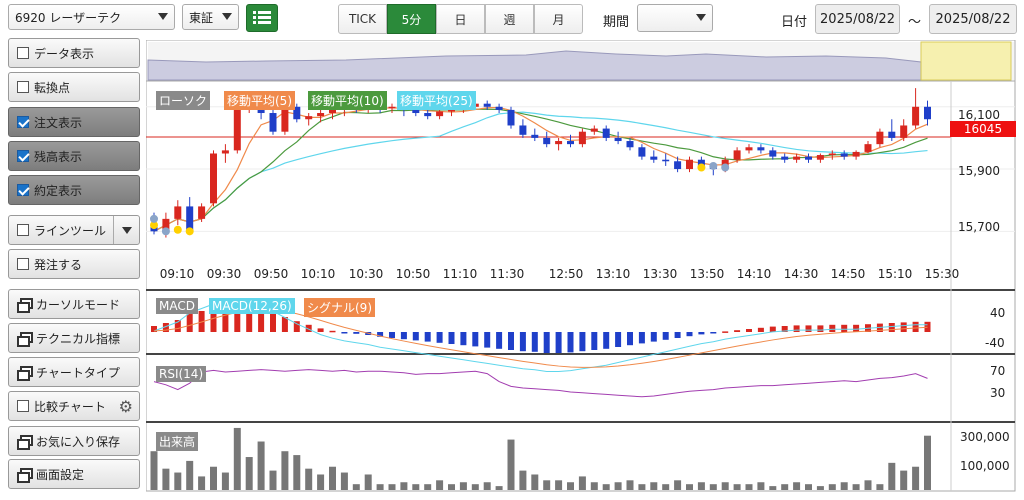 Image resolution: width=1024 pixels, height=500 pixels. I want to click on sidebar-item-9: チャートタイプ, so click(74, 372).